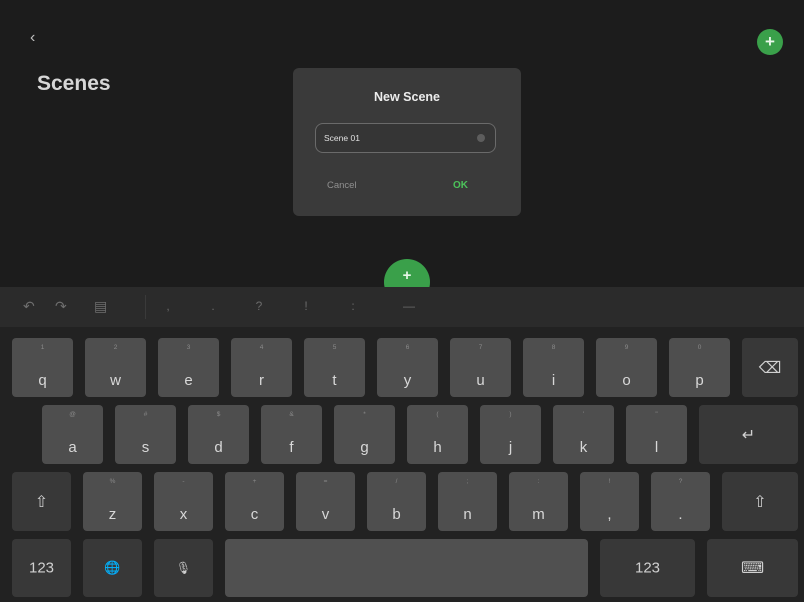  Describe the element at coordinates (254, 501) in the screenshot. I see `key-c: + c` at that location.